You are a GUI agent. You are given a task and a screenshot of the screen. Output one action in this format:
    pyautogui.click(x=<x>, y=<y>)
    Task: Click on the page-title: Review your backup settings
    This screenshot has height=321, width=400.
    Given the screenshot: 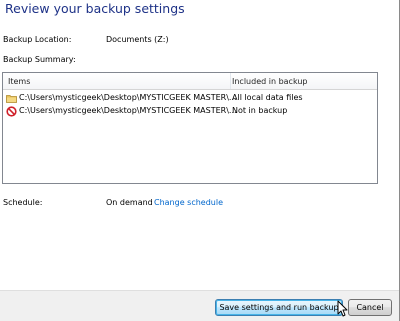 What is the action you would take?
    pyautogui.click(x=95, y=8)
    